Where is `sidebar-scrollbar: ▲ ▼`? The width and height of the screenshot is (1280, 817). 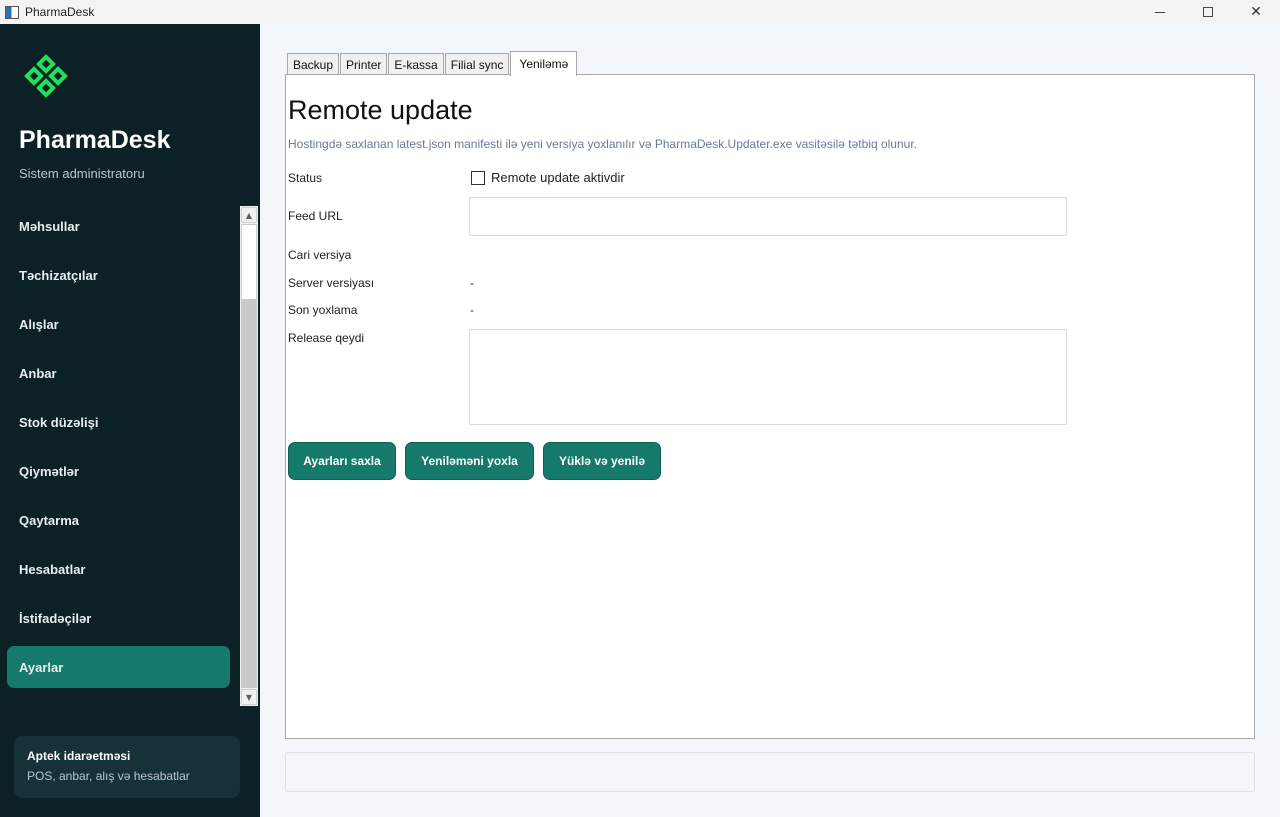 sidebar-scrollbar: ▲ ▼ is located at coordinates (249, 456).